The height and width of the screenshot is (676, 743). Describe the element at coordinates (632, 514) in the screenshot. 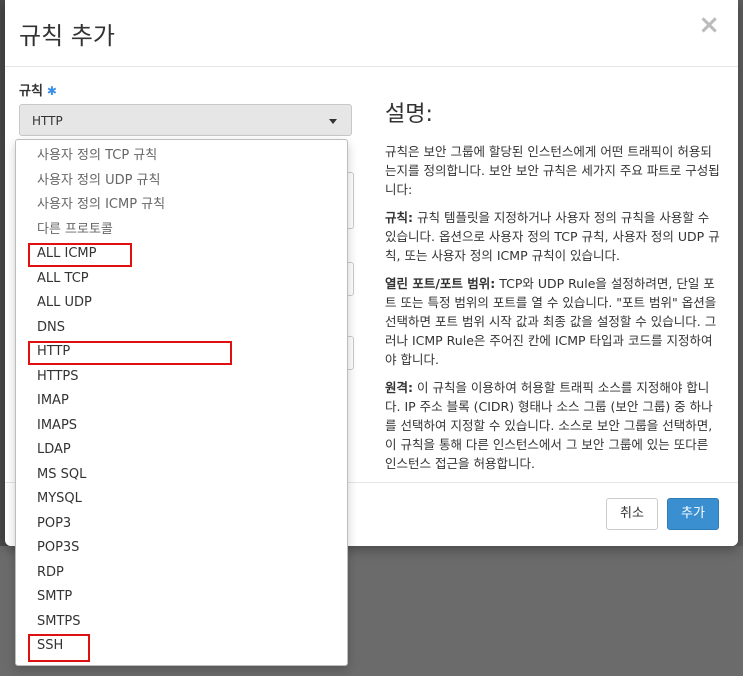

I see `cancel-button: 취소` at that location.